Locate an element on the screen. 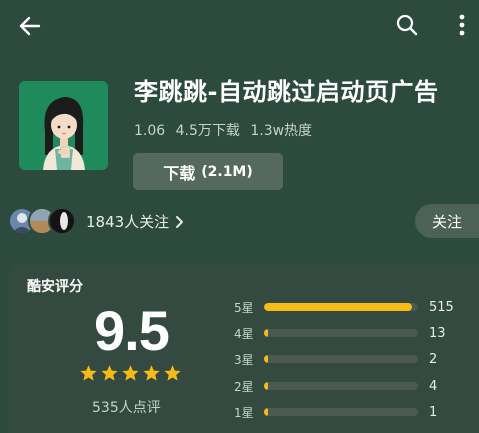  top-bar is located at coordinates (239, 26).